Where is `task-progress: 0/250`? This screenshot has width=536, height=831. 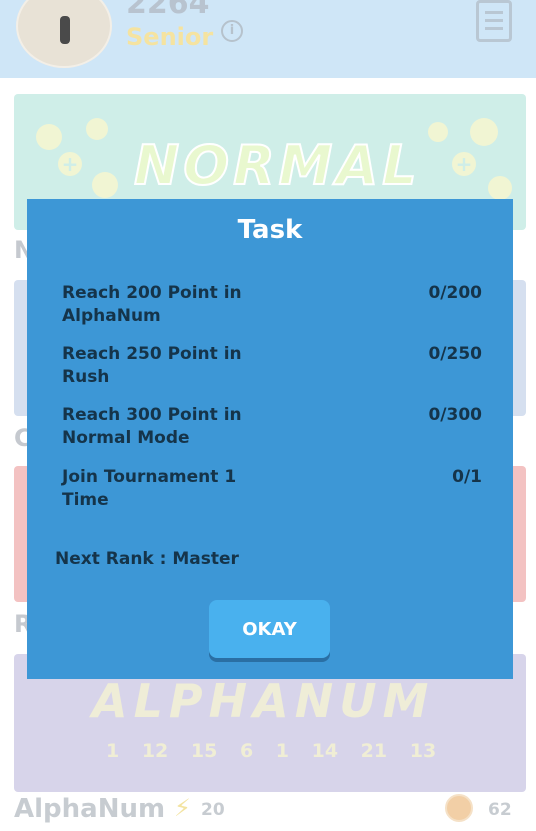
task-progress: 0/250 is located at coordinates (455, 354).